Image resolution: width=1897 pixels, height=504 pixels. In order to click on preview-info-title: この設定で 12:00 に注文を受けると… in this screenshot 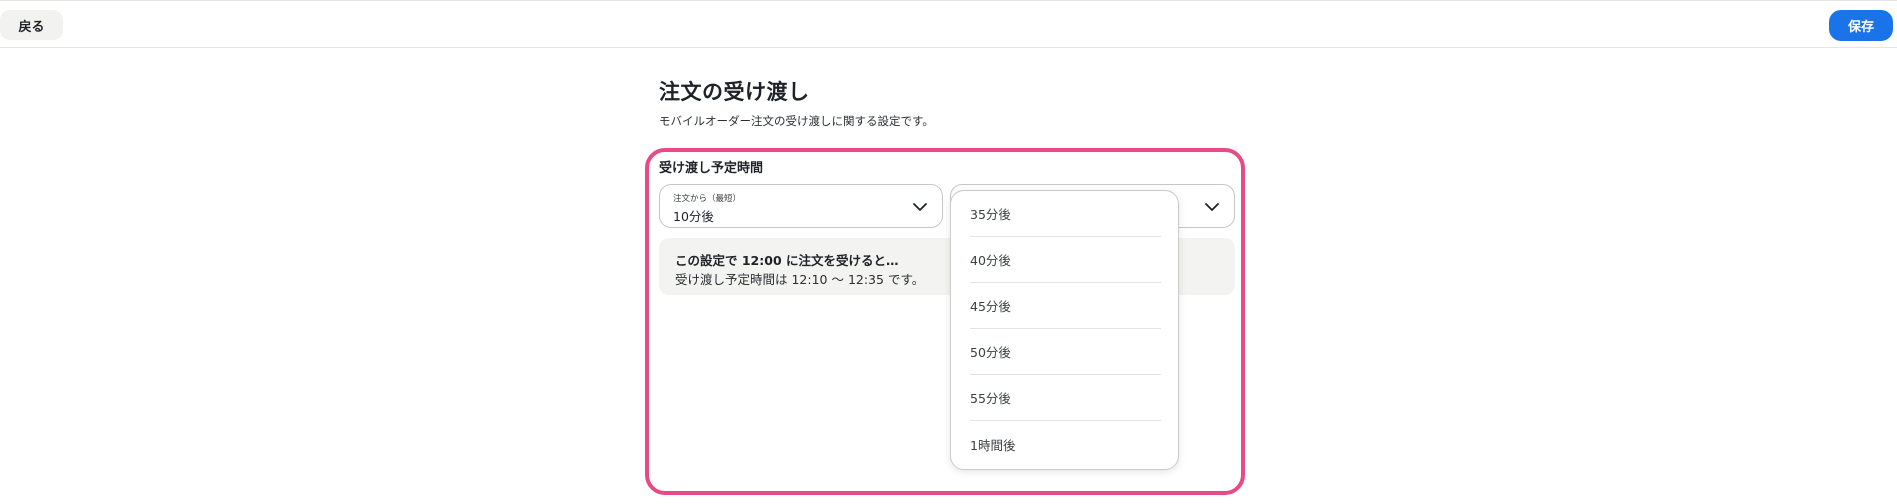, I will do `click(787, 260)`.